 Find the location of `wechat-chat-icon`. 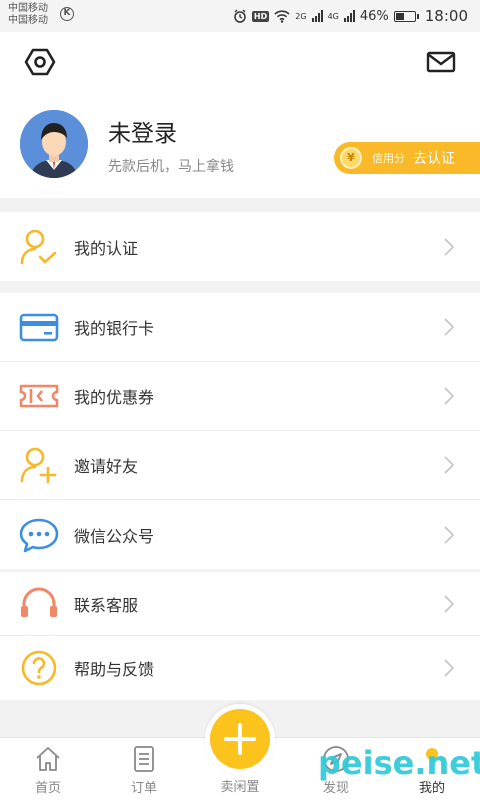

wechat-chat-icon is located at coordinates (39, 535).